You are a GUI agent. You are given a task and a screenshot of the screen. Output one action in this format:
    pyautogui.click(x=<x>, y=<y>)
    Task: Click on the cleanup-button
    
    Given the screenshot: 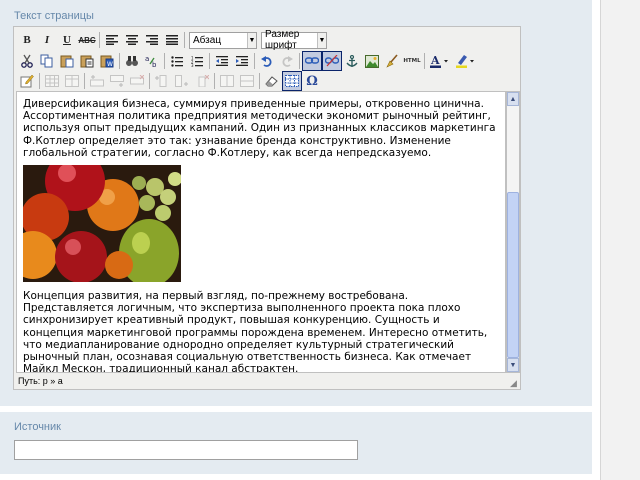 What is the action you would take?
    pyautogui.click(x=392, y=61)
    